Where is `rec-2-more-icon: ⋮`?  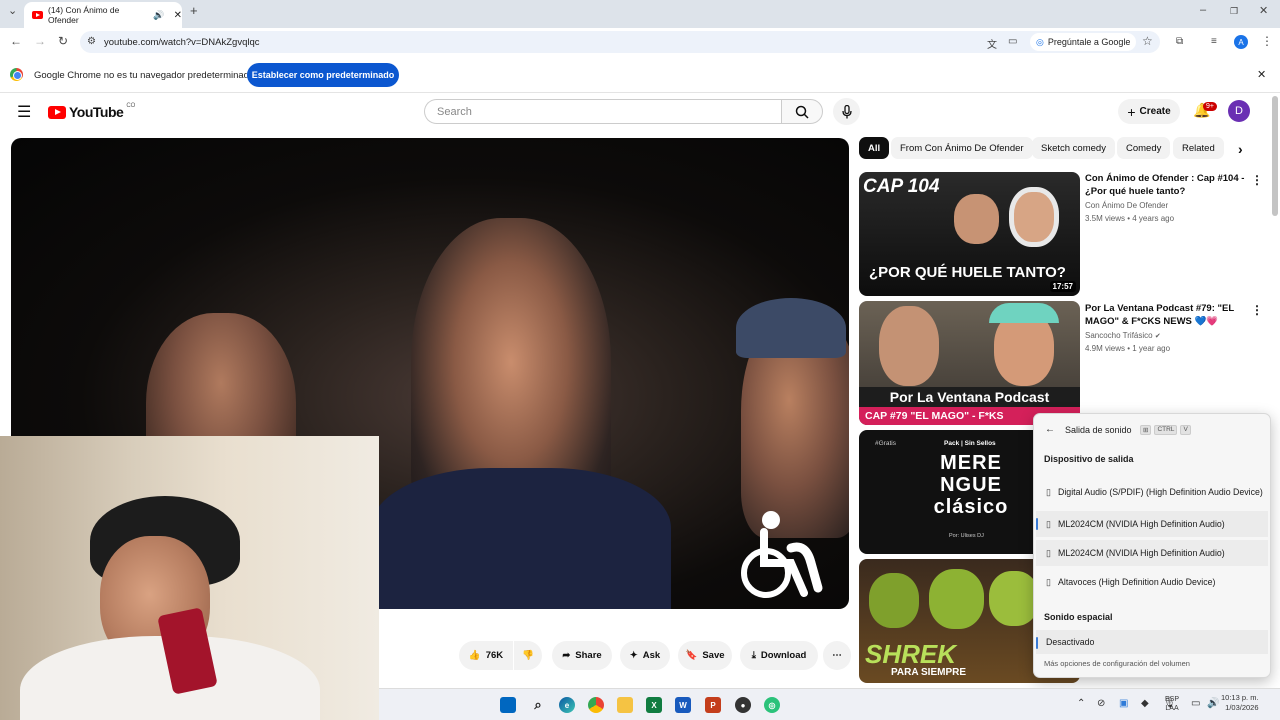
rec-2-more-icon: ⋮ is located at coordinates (1257, 310).